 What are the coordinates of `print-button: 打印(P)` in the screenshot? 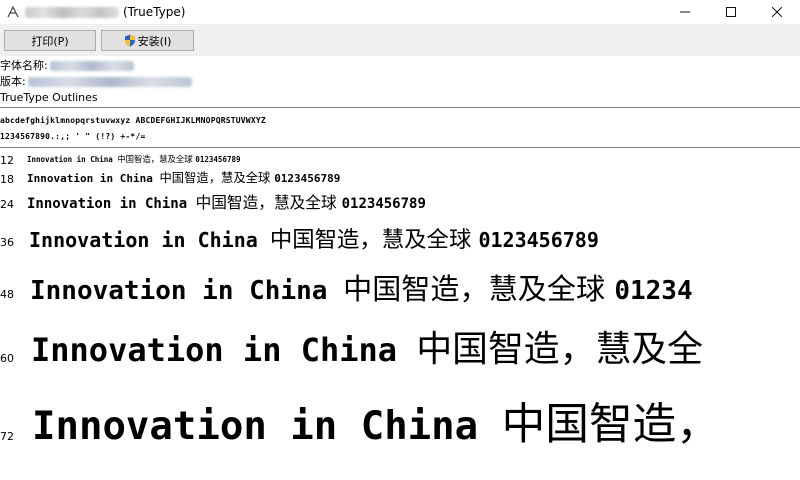 It's located at (50, 40).